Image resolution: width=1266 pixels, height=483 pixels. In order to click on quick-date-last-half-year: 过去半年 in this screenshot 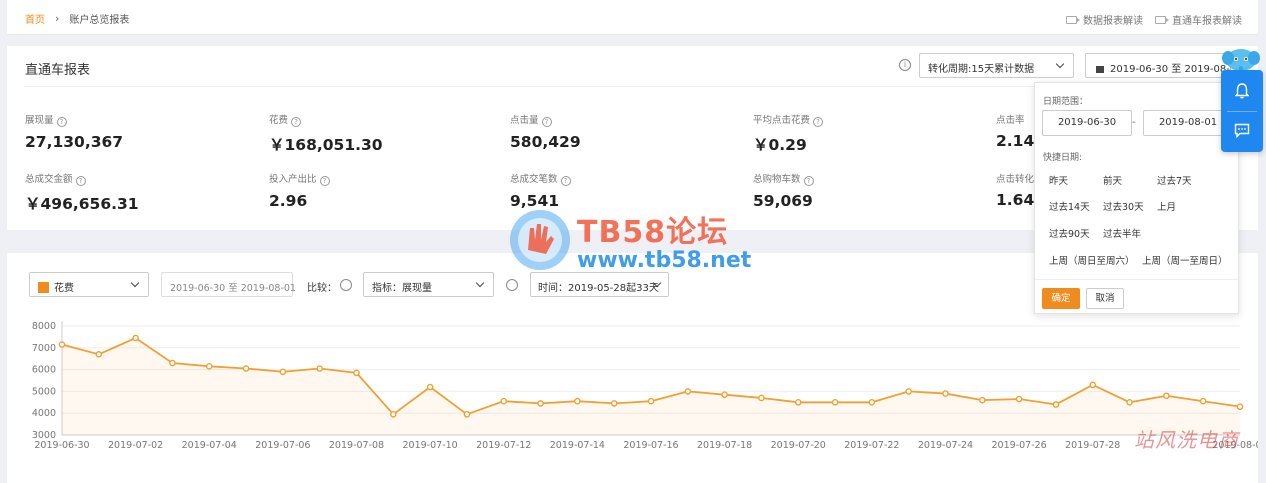, I will do `click(1122, 233)`.